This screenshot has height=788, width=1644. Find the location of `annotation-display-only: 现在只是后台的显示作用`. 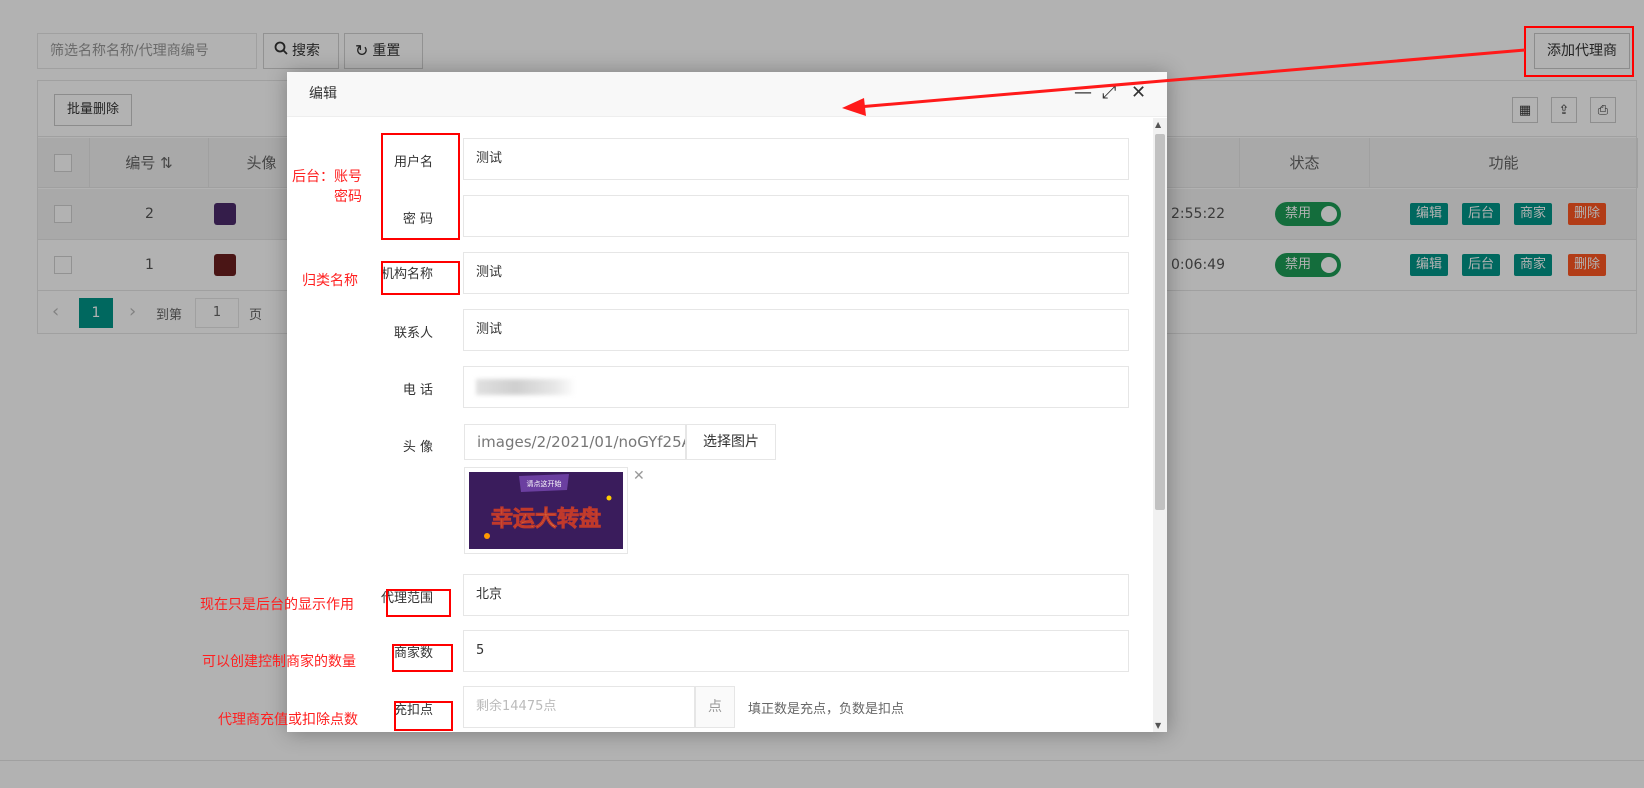

annotation-display-only: 现在只是后台的显示作用 is located at coordinates (277, 605).